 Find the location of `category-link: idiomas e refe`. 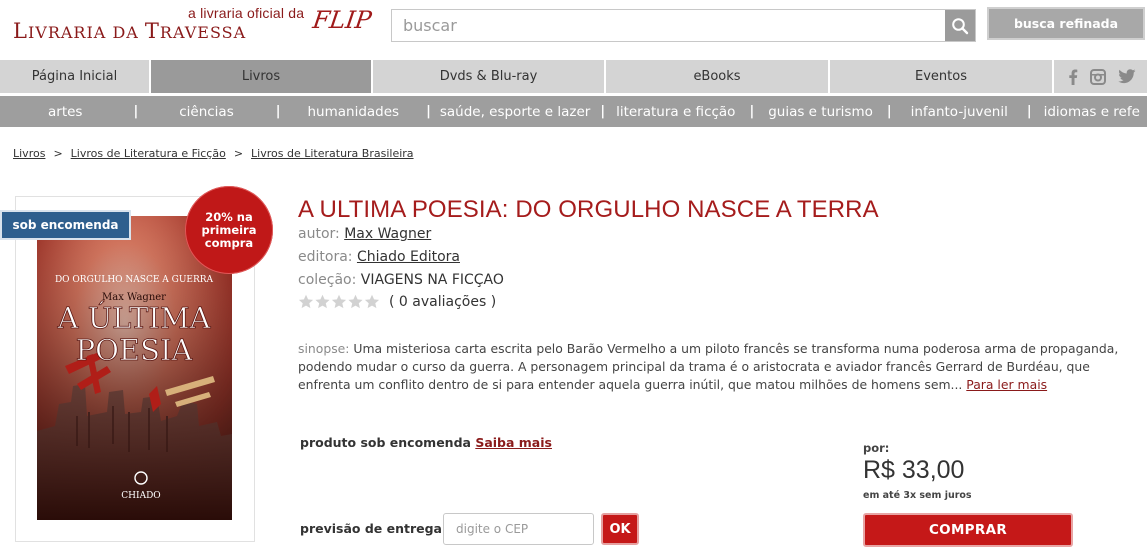

category-link: idiomas e refe is located at coordinates (1092, 112).